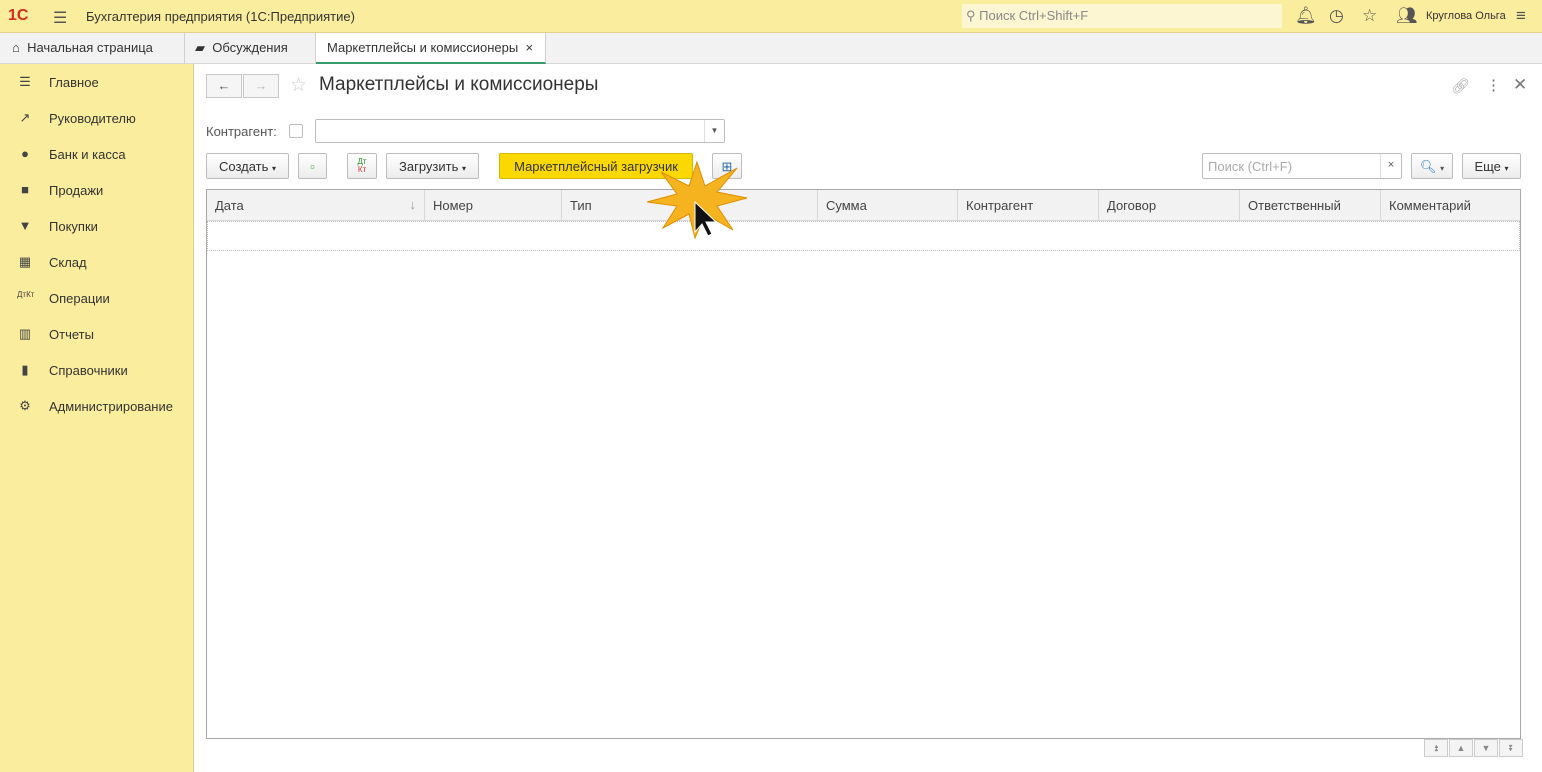  What do you see at coordinates (1000, 205) in the screenshot?
I see `column-label: Контрагент` at bounding box center [1000, 205].